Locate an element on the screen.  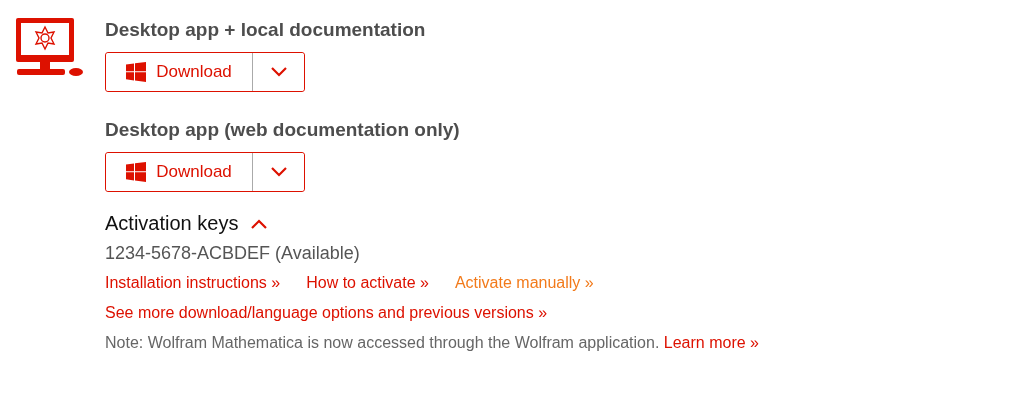
link: How to activate » is located at coordinates (367, 283).